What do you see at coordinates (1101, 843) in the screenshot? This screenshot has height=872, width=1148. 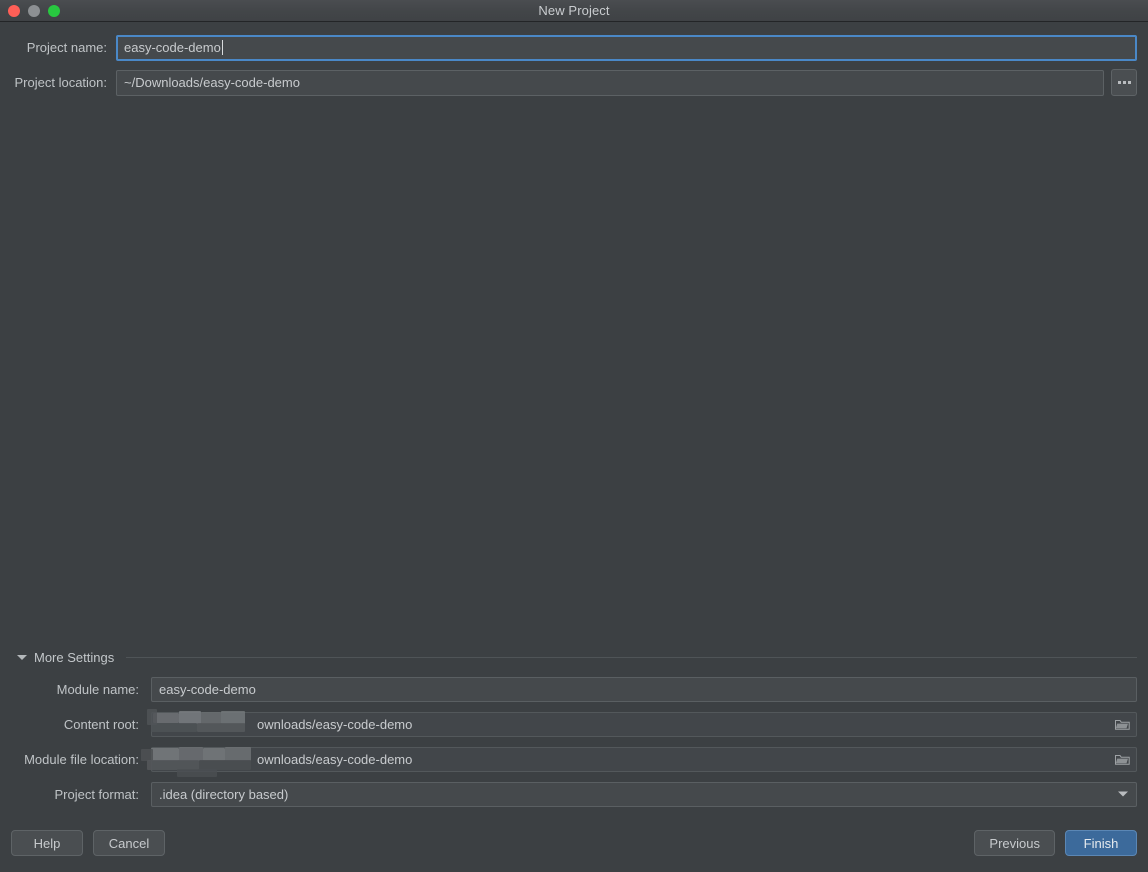 I see `finish-button: Finish` at bounding box center [1101, 843].